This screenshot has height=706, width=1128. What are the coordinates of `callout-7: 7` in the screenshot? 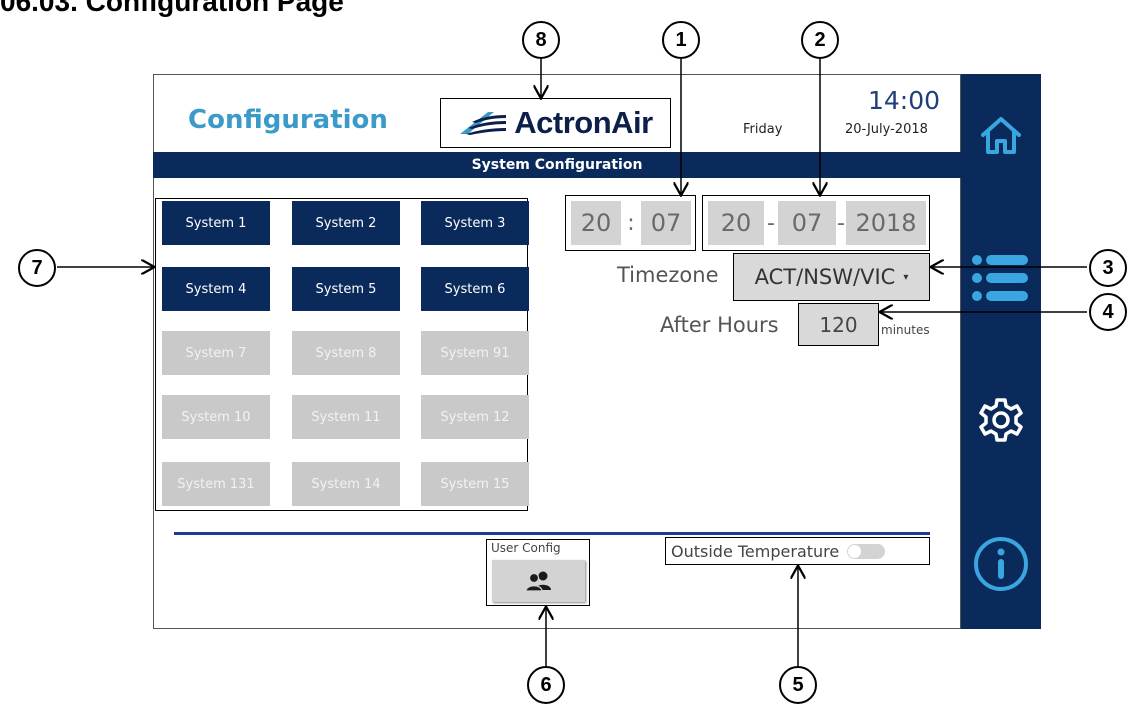 It's located at (37, 268).